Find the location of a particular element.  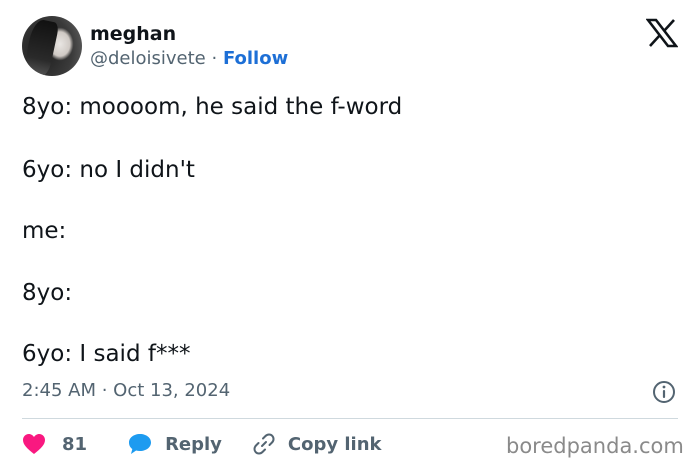

author-name: meghan is located at coordinates (133, 34).